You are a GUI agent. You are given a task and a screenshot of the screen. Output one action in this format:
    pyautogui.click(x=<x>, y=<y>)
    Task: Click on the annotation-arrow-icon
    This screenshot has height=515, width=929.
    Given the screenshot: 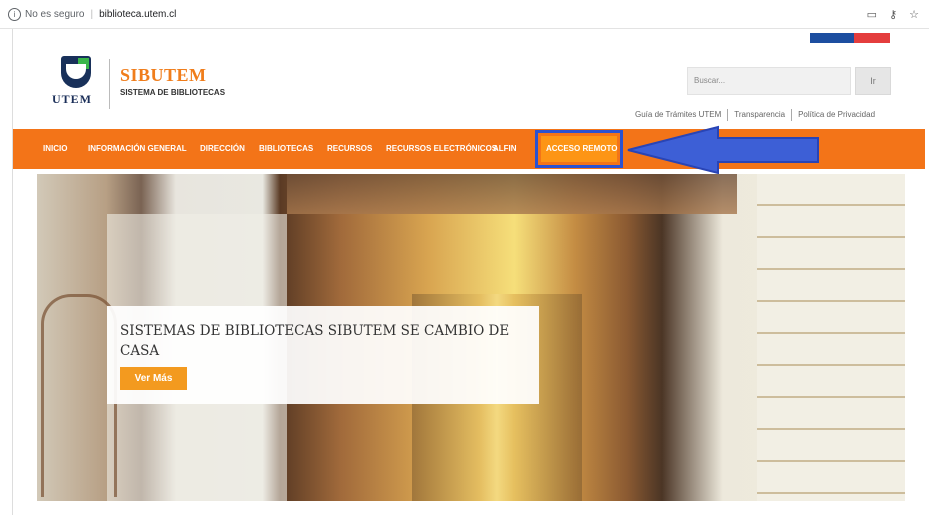 What is the action you would take?
    pyautogui.click(x=723, y=150)
    